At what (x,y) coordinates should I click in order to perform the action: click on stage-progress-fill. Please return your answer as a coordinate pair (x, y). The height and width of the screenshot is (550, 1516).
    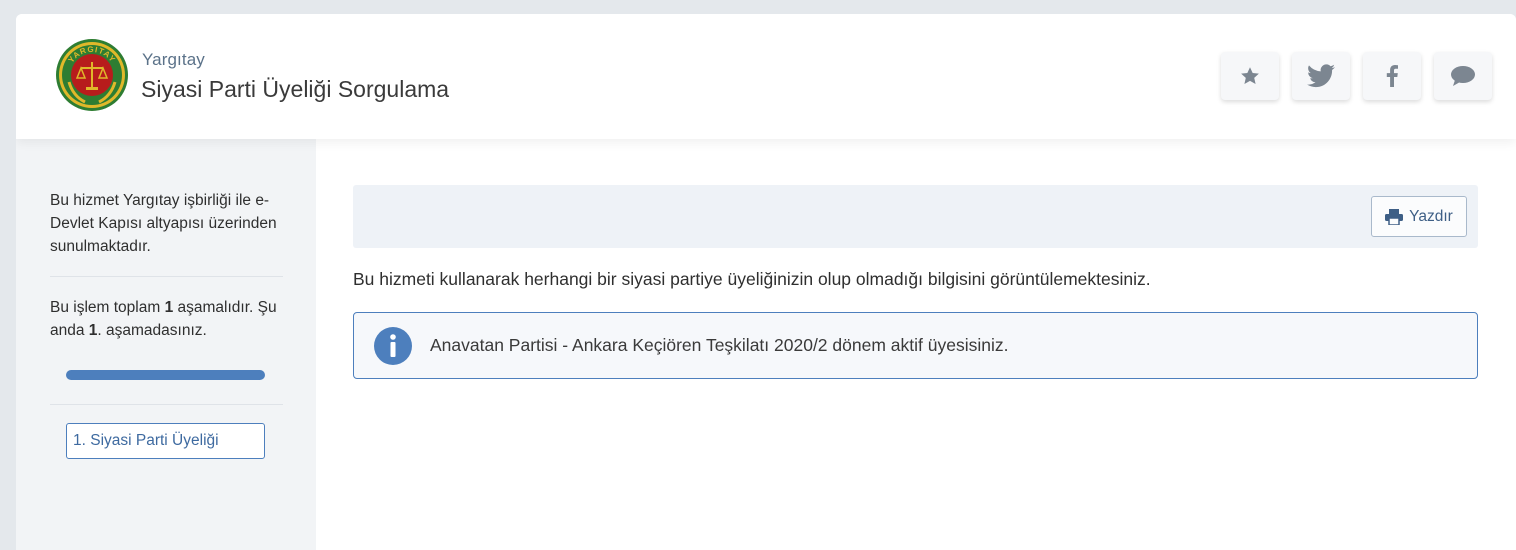
    Looking at the image, I should click on (165, 375).